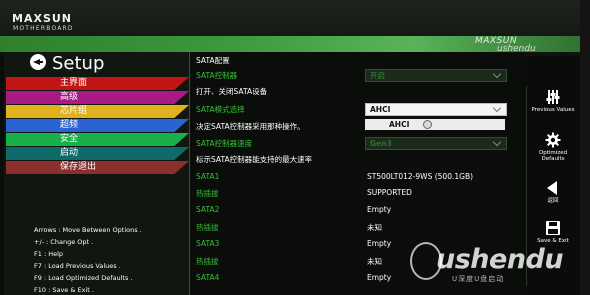 The image size is (590, 295). Describe the element at coordinates (553, 110) in the screenshot. I see `button-caption: Previous Values` at that location.